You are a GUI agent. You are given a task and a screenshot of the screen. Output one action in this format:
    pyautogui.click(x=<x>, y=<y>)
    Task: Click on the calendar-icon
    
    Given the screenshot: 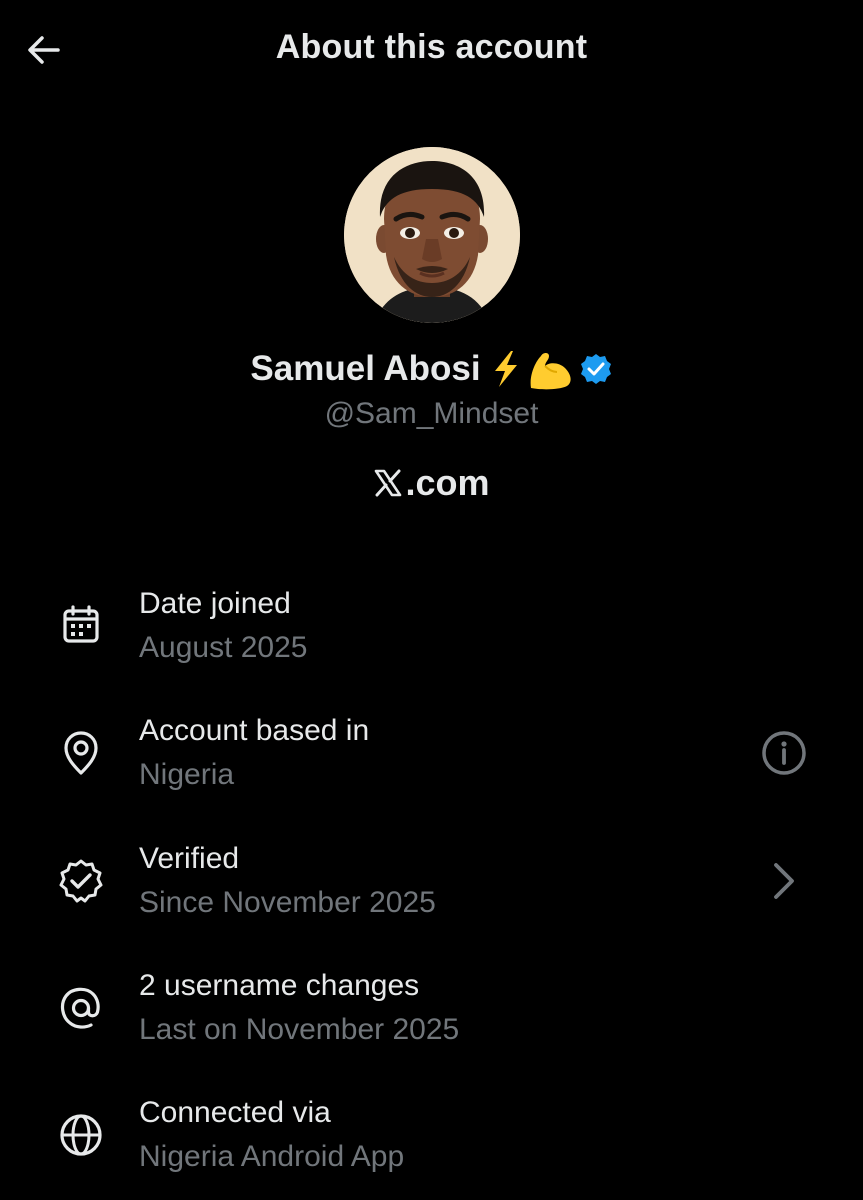 What is the action you would take?
    pyautogui.click(x=81, y=625)
    